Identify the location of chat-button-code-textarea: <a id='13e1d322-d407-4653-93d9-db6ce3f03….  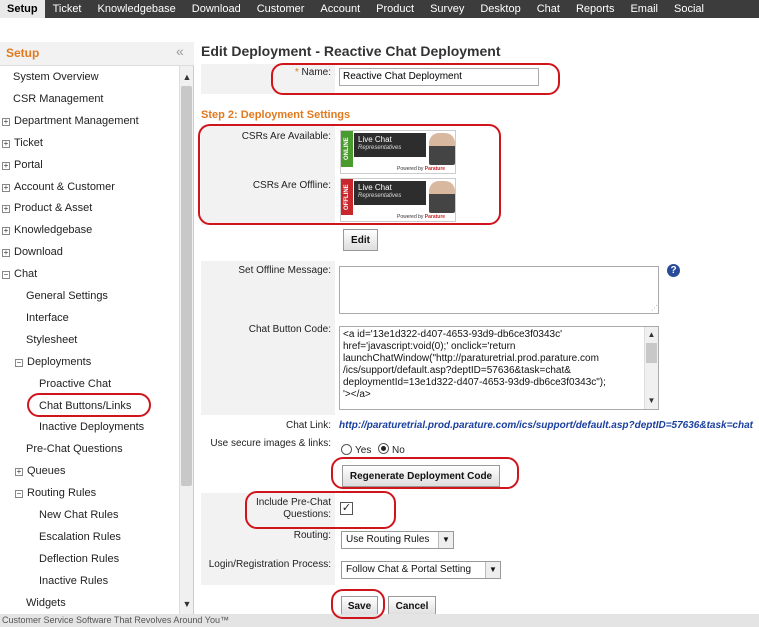
(499, 368).